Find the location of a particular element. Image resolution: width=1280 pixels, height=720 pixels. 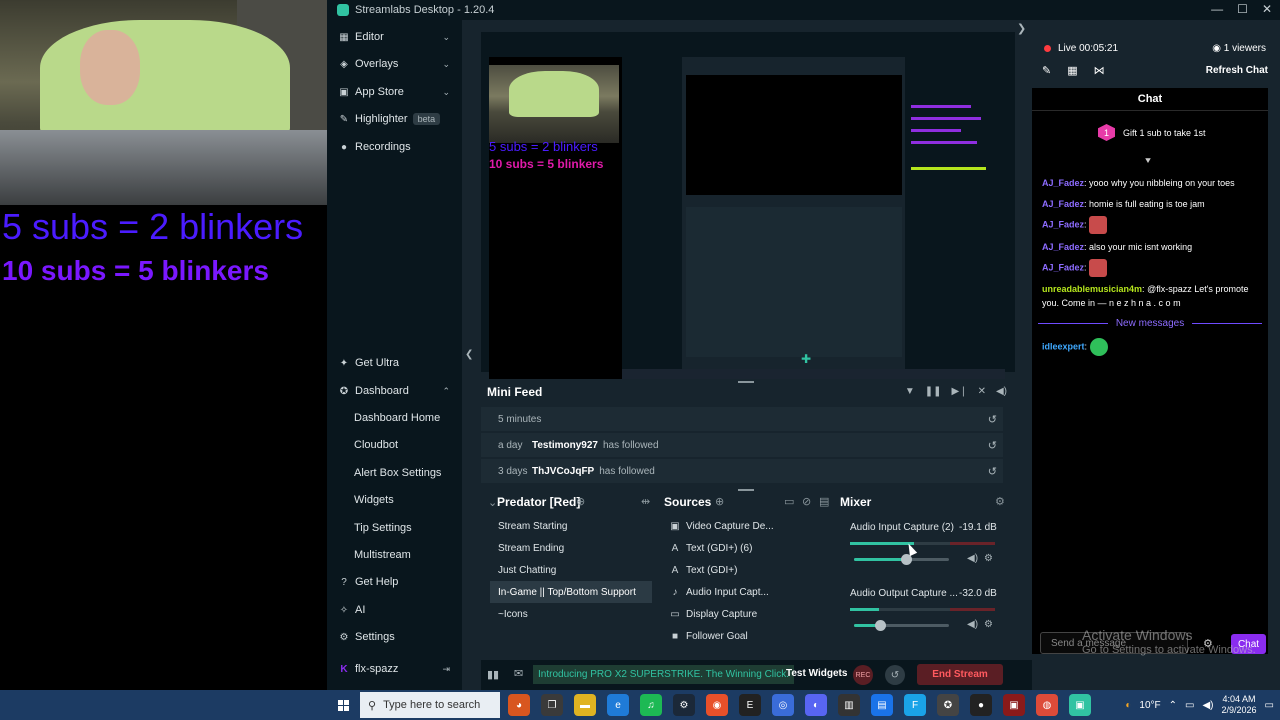

add-scene-icon: ⊕ is located at coordinates (580, 501).